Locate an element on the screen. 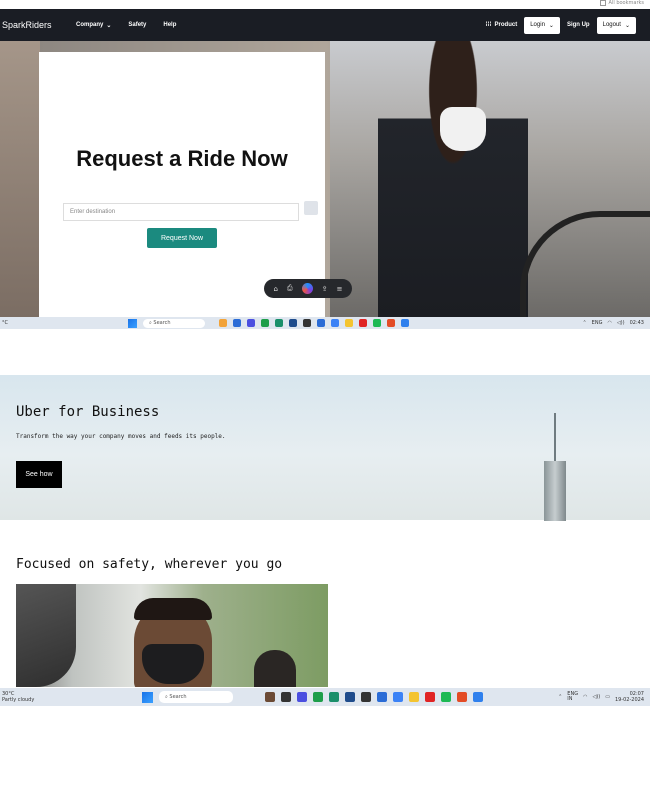 The height and width of the screenshot is (800, 650). system-tray: ⌃ ENG IN ◠ ◁)) ▭ 02:07 19-02-2024 is located at coordinates (601, 697).